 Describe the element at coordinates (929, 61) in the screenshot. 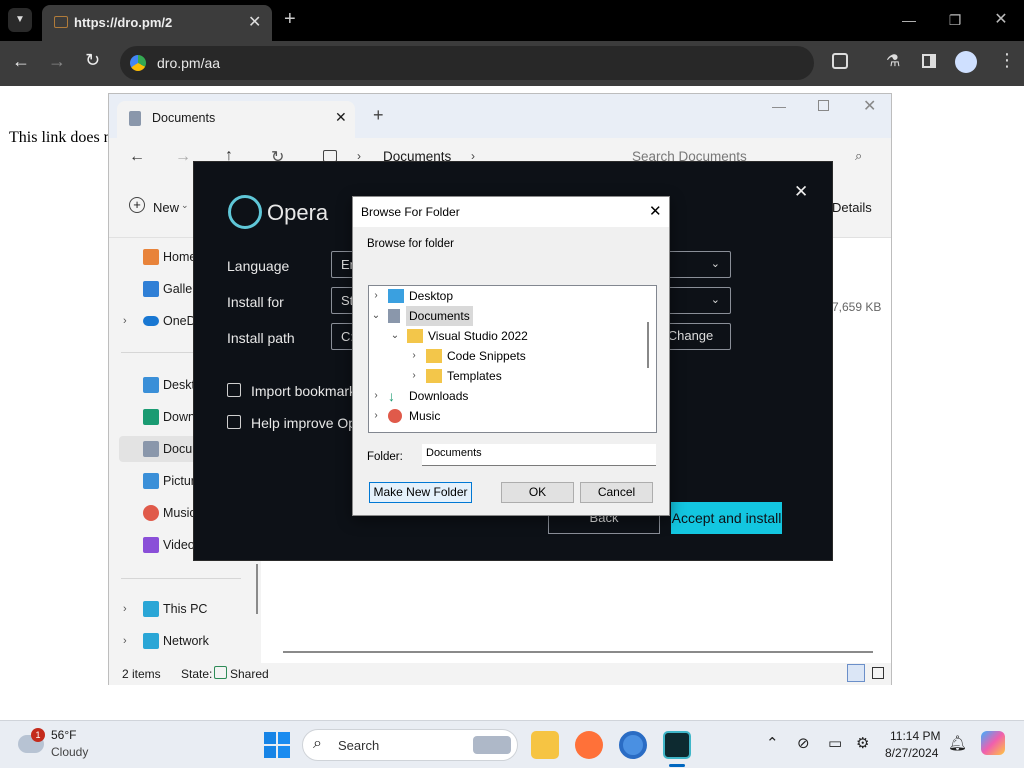

I see `side-panel-icon` at that location.